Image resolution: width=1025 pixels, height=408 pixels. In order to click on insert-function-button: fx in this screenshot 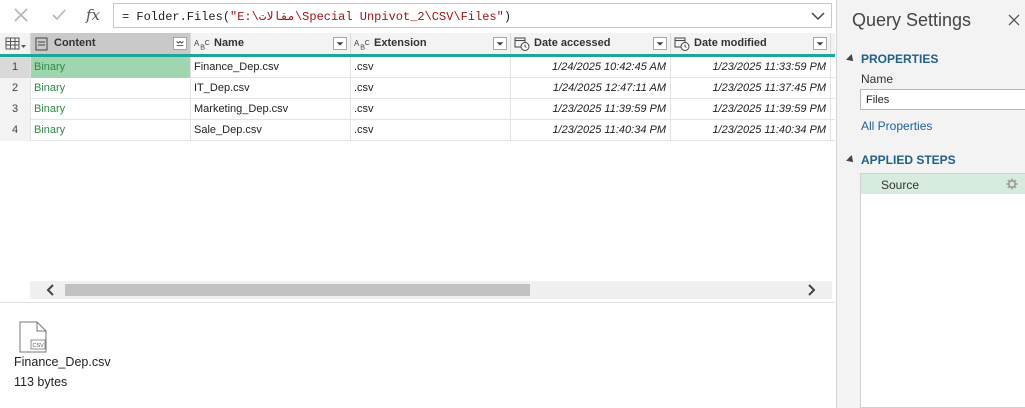, I will do `click(93, 15)`.